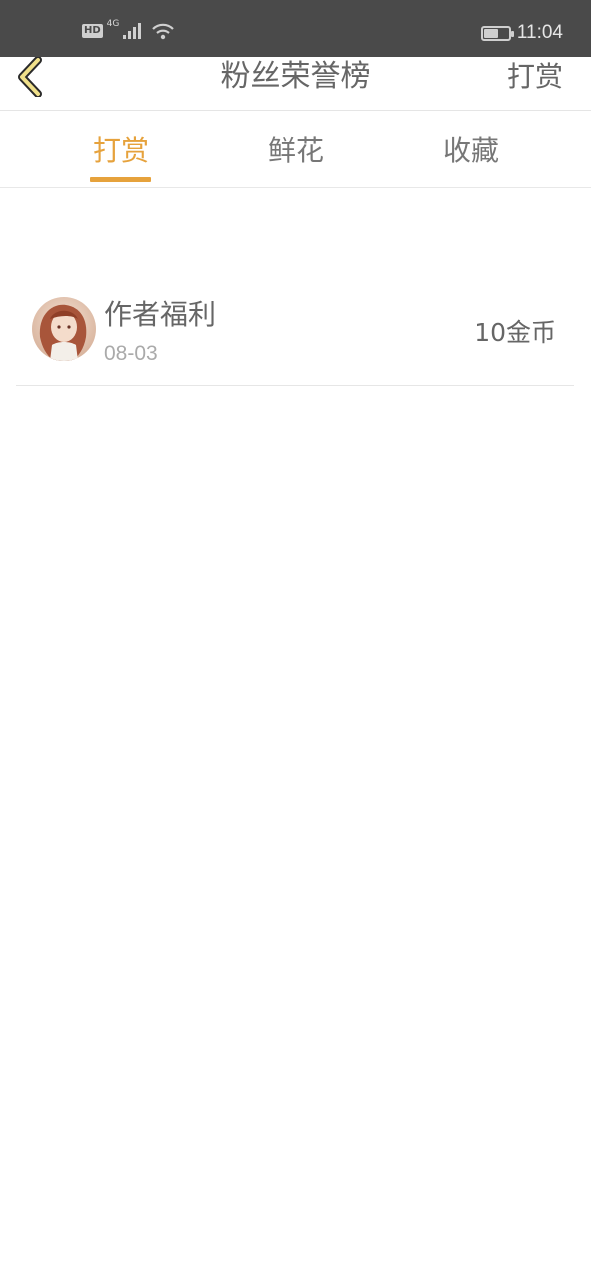 This screenshot has height=1280, width=591. What do you see at coordinates (471, 151) in the screenshot?
I see `tab-favorites: 收藏` at bounding box center [471, 151].